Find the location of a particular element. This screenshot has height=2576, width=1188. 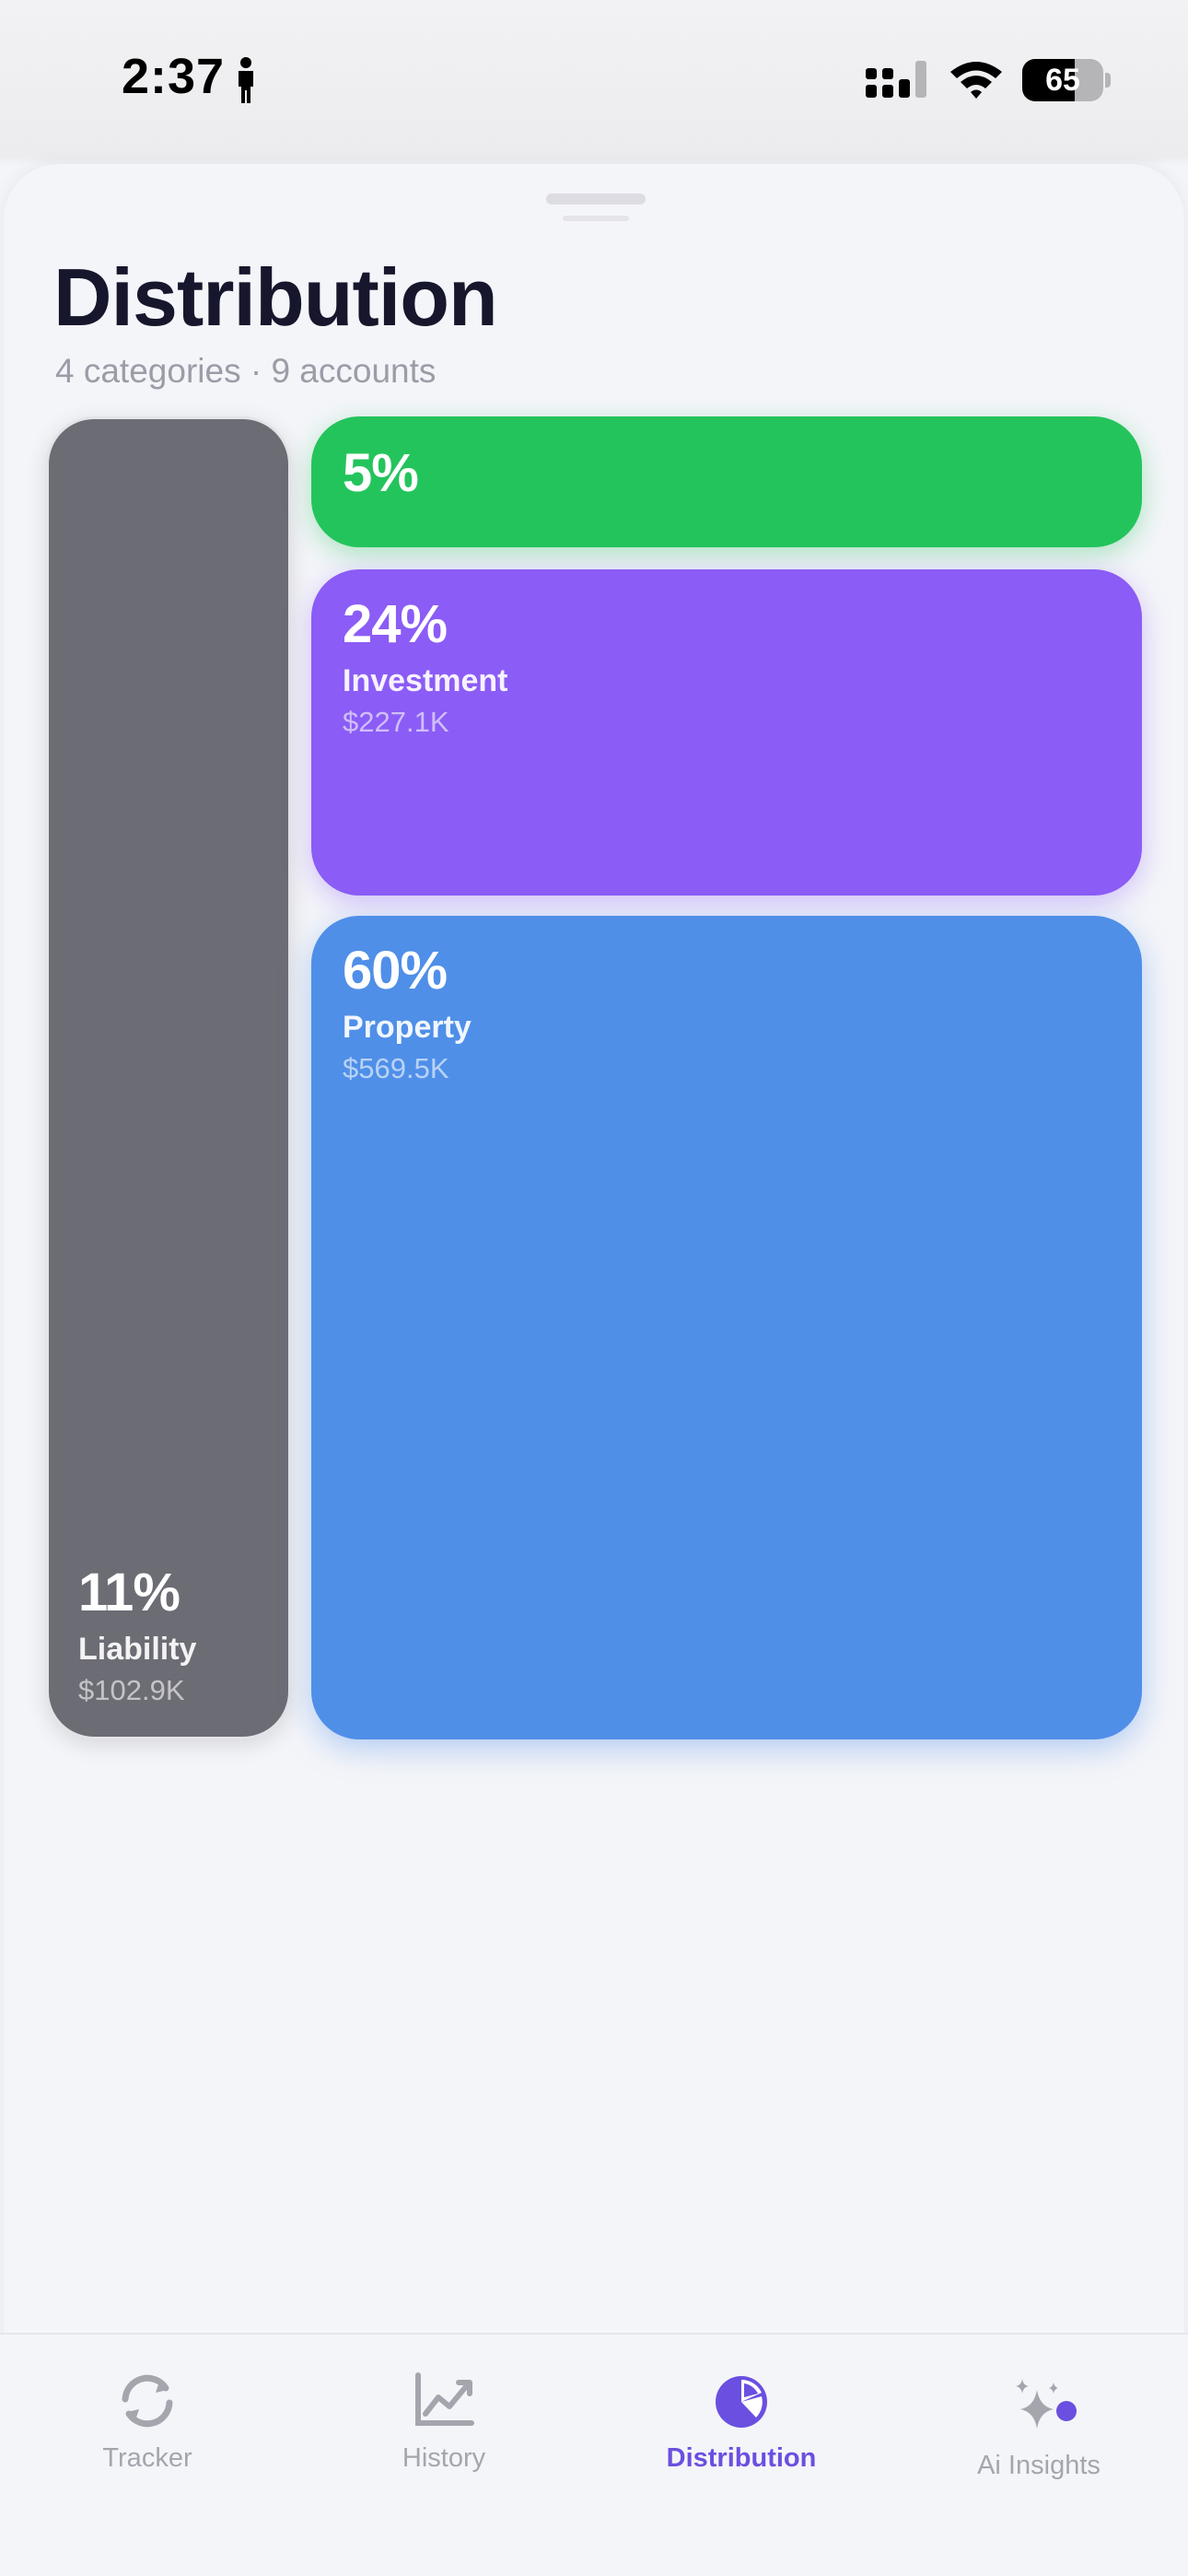

page-subtitle: 4 categories · 9 accounts is located at coordinates (246, 371).